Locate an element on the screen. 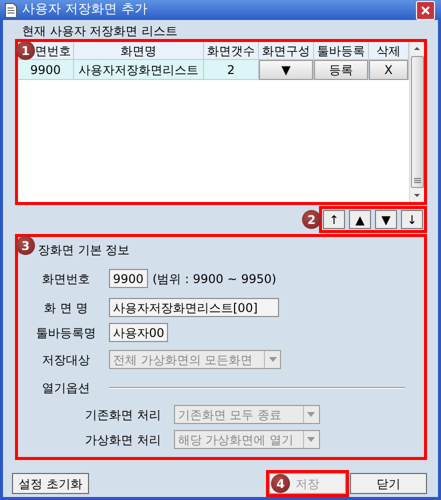  field-label: 기존화면 처리 is located at coordinates (123, 415).